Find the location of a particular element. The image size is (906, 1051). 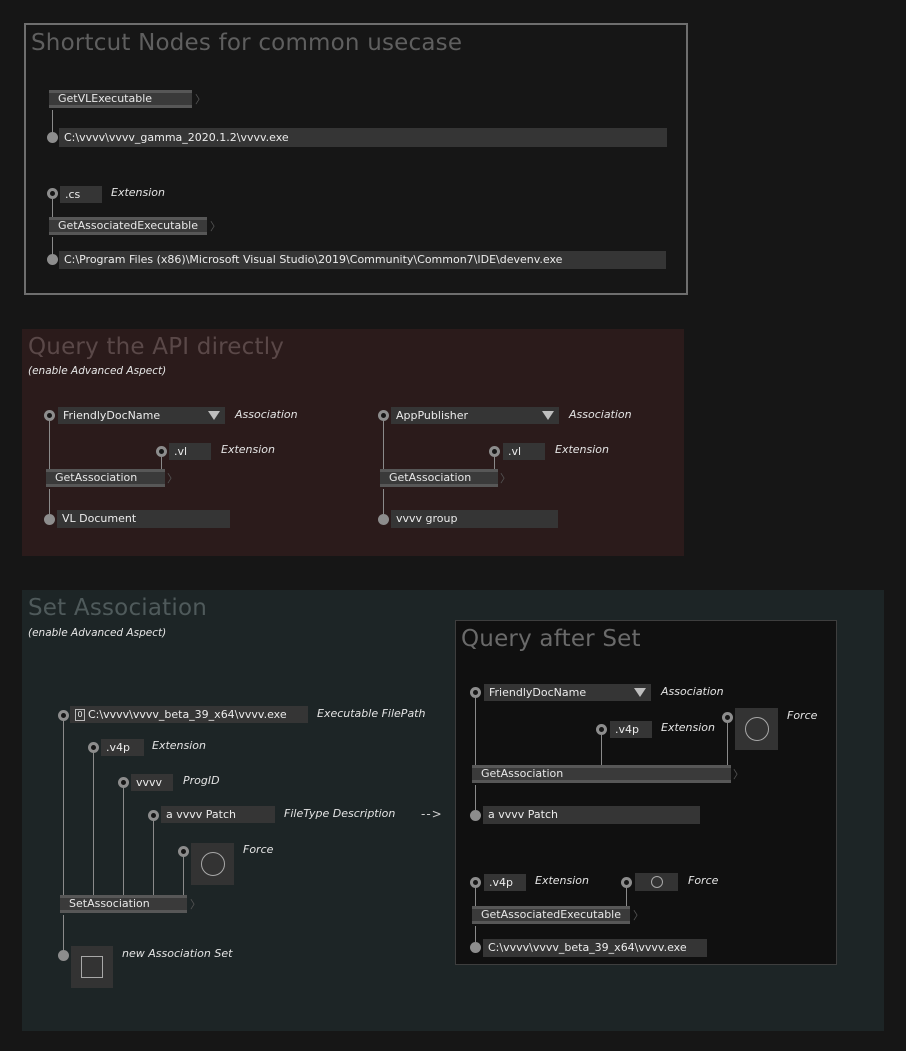

result-toggle is located at coordinates (92, 967).